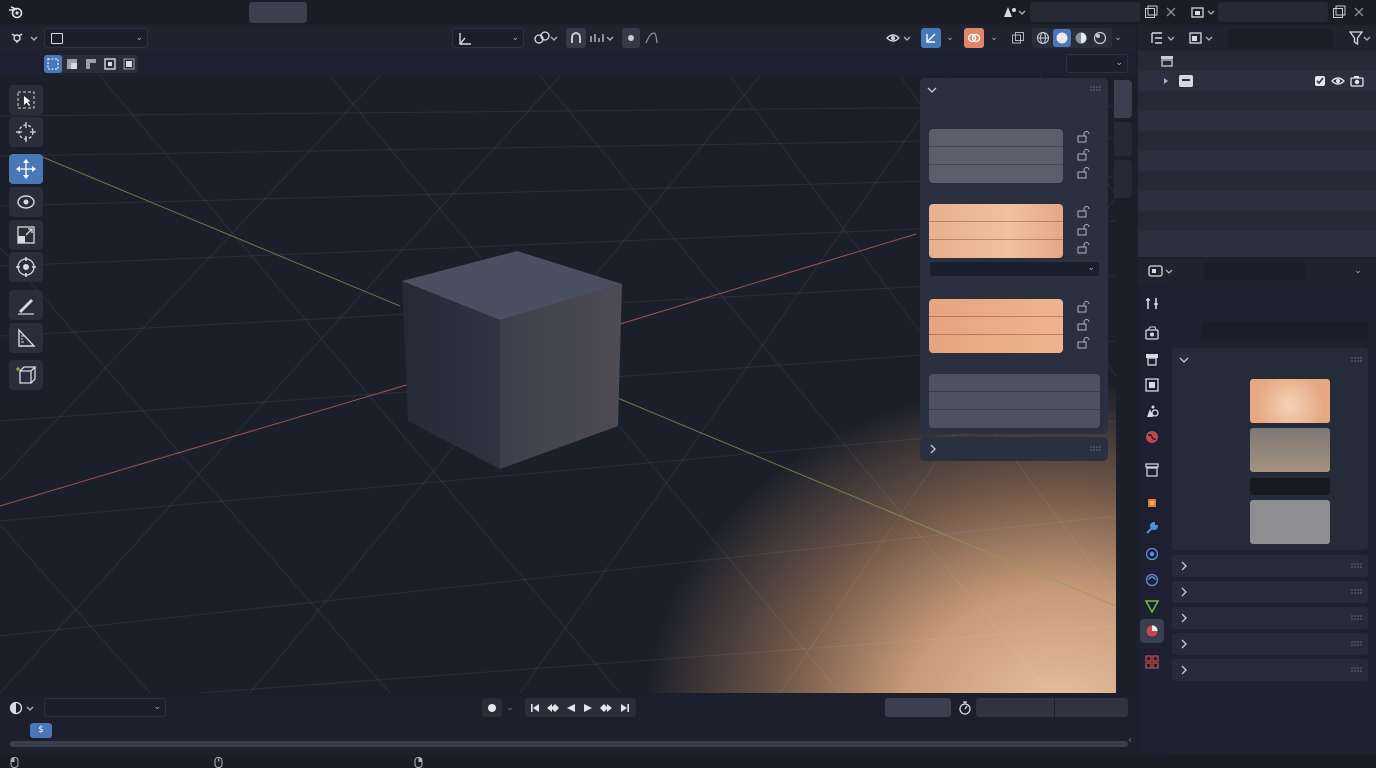 The height and width of the screenshot is (768, 1376). I want to click on lock-scale-x-icon, so click(1084, 307).